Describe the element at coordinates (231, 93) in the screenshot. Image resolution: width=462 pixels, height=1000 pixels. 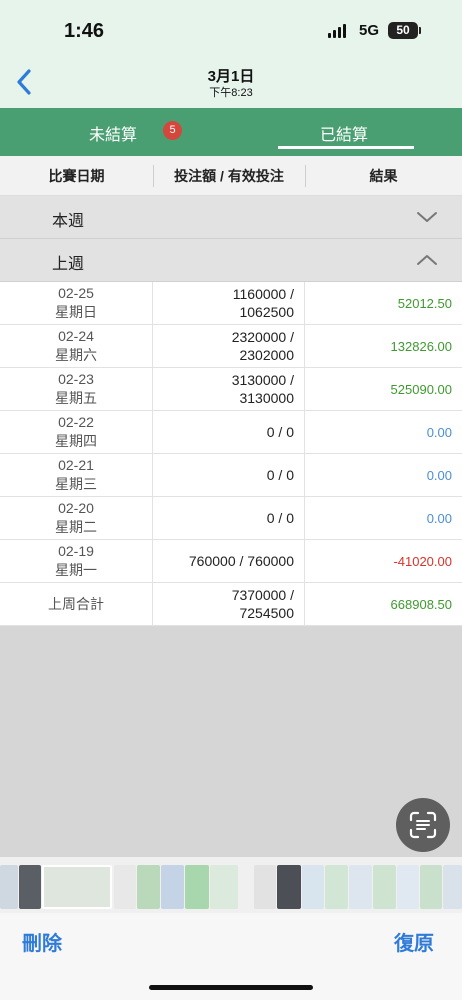
I see `nav-time: 下午8:23` at that location.